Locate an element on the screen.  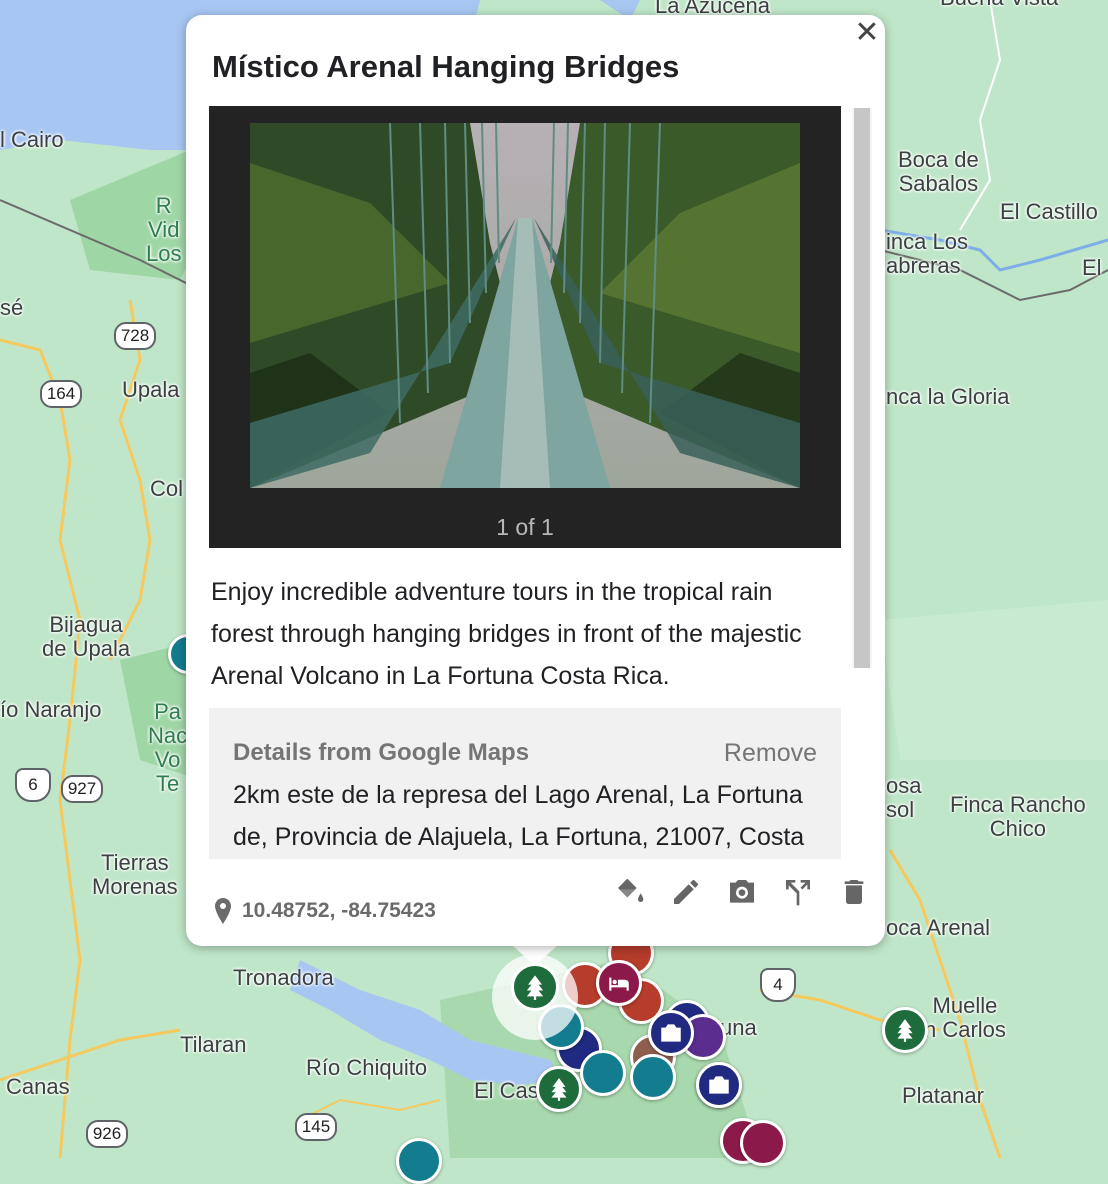
coordinates: 10.48752, -84.75423 is located at coordinates (325, 911).